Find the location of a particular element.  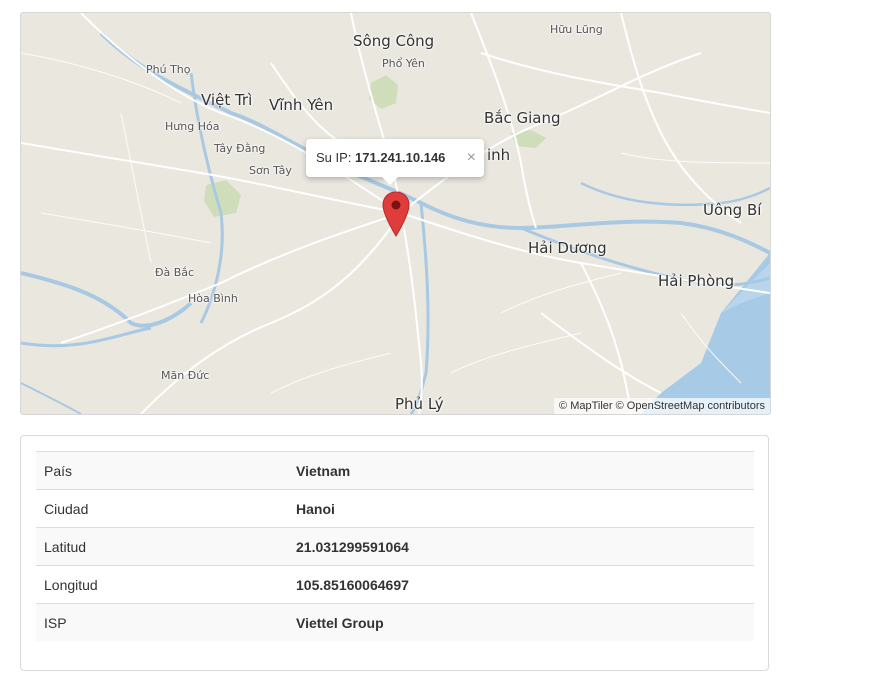

table-row: Latitud 21.031299591064 is located at coordinates (395, 546).